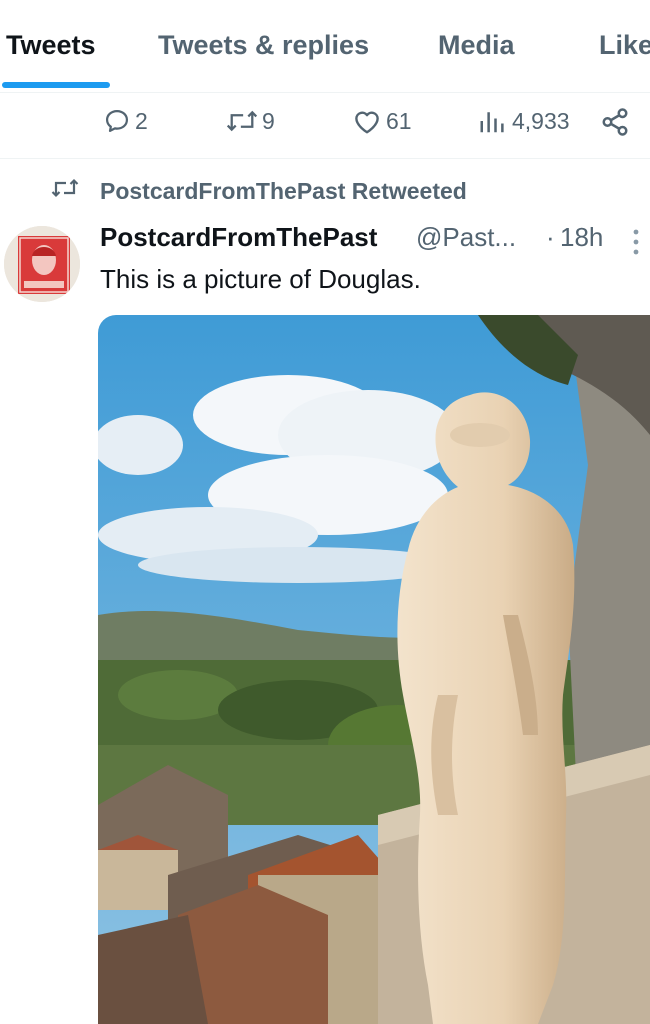 The height and width of the screenshot is (1024, 650). I want to click on retweet-context: PostcardFromThePast Retweeted, so click(258, 191).